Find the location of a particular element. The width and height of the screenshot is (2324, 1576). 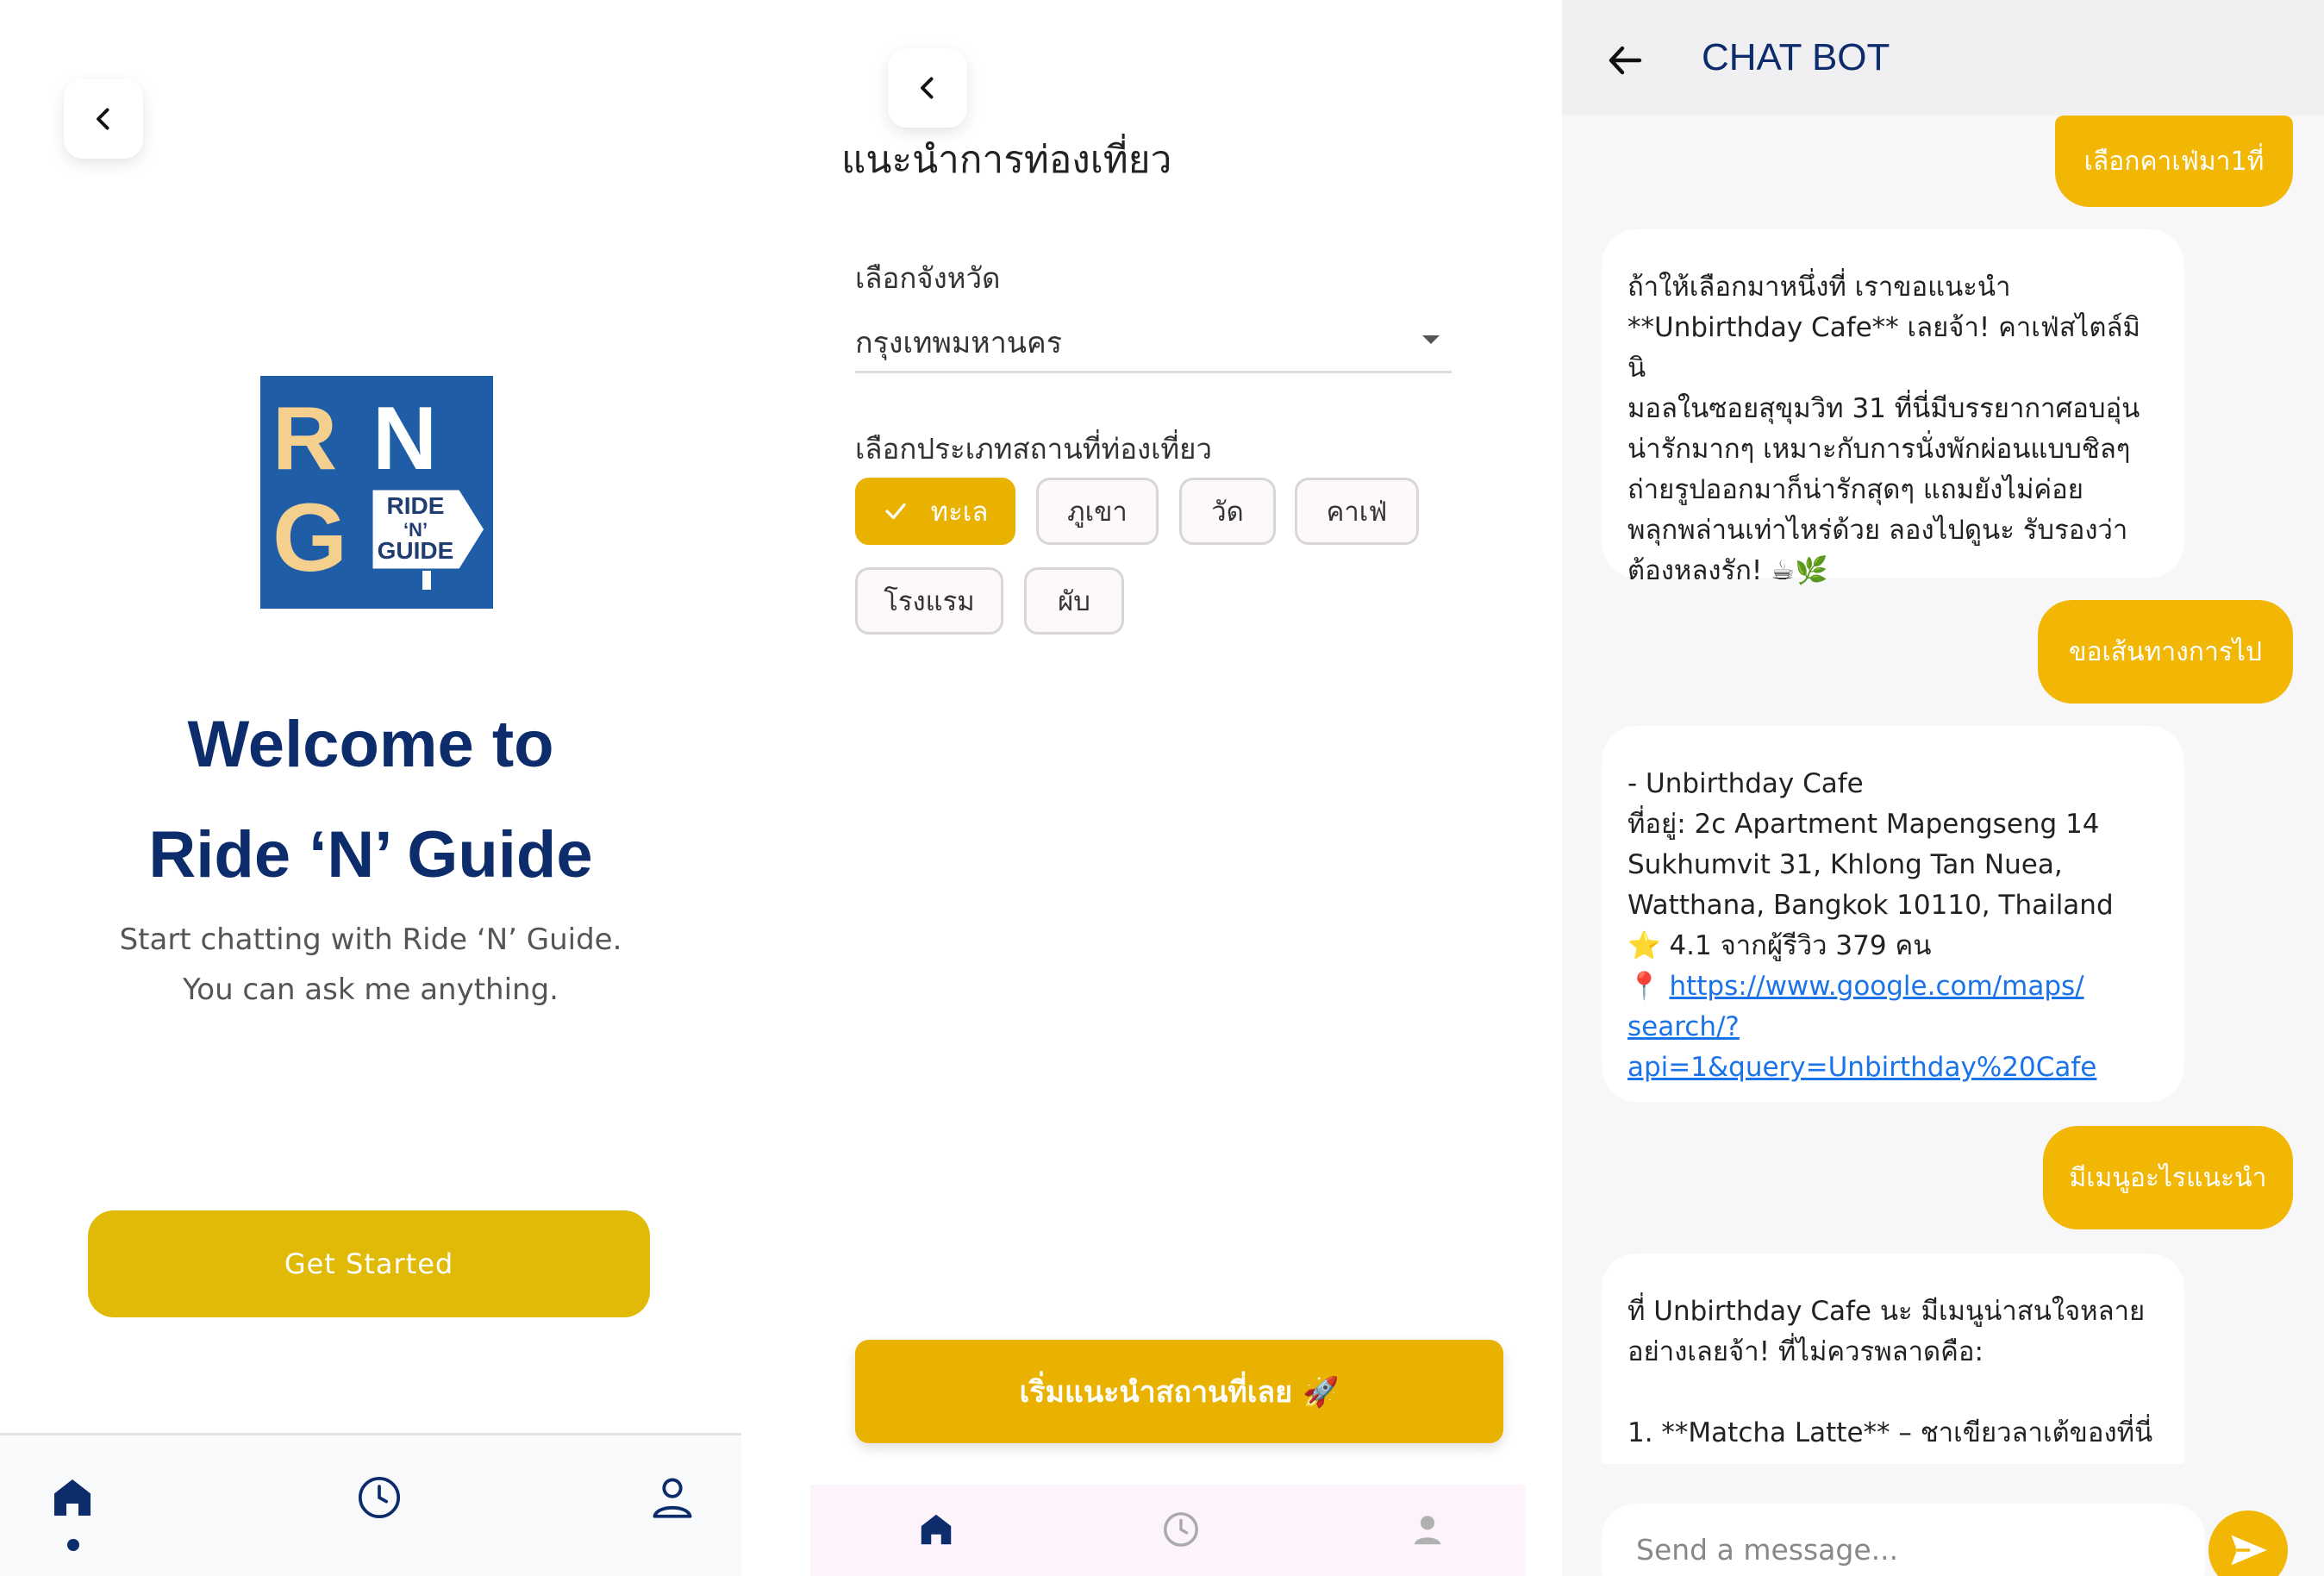

province-value: กรุงเทพมหานคร is located at coordinates (959, 343).